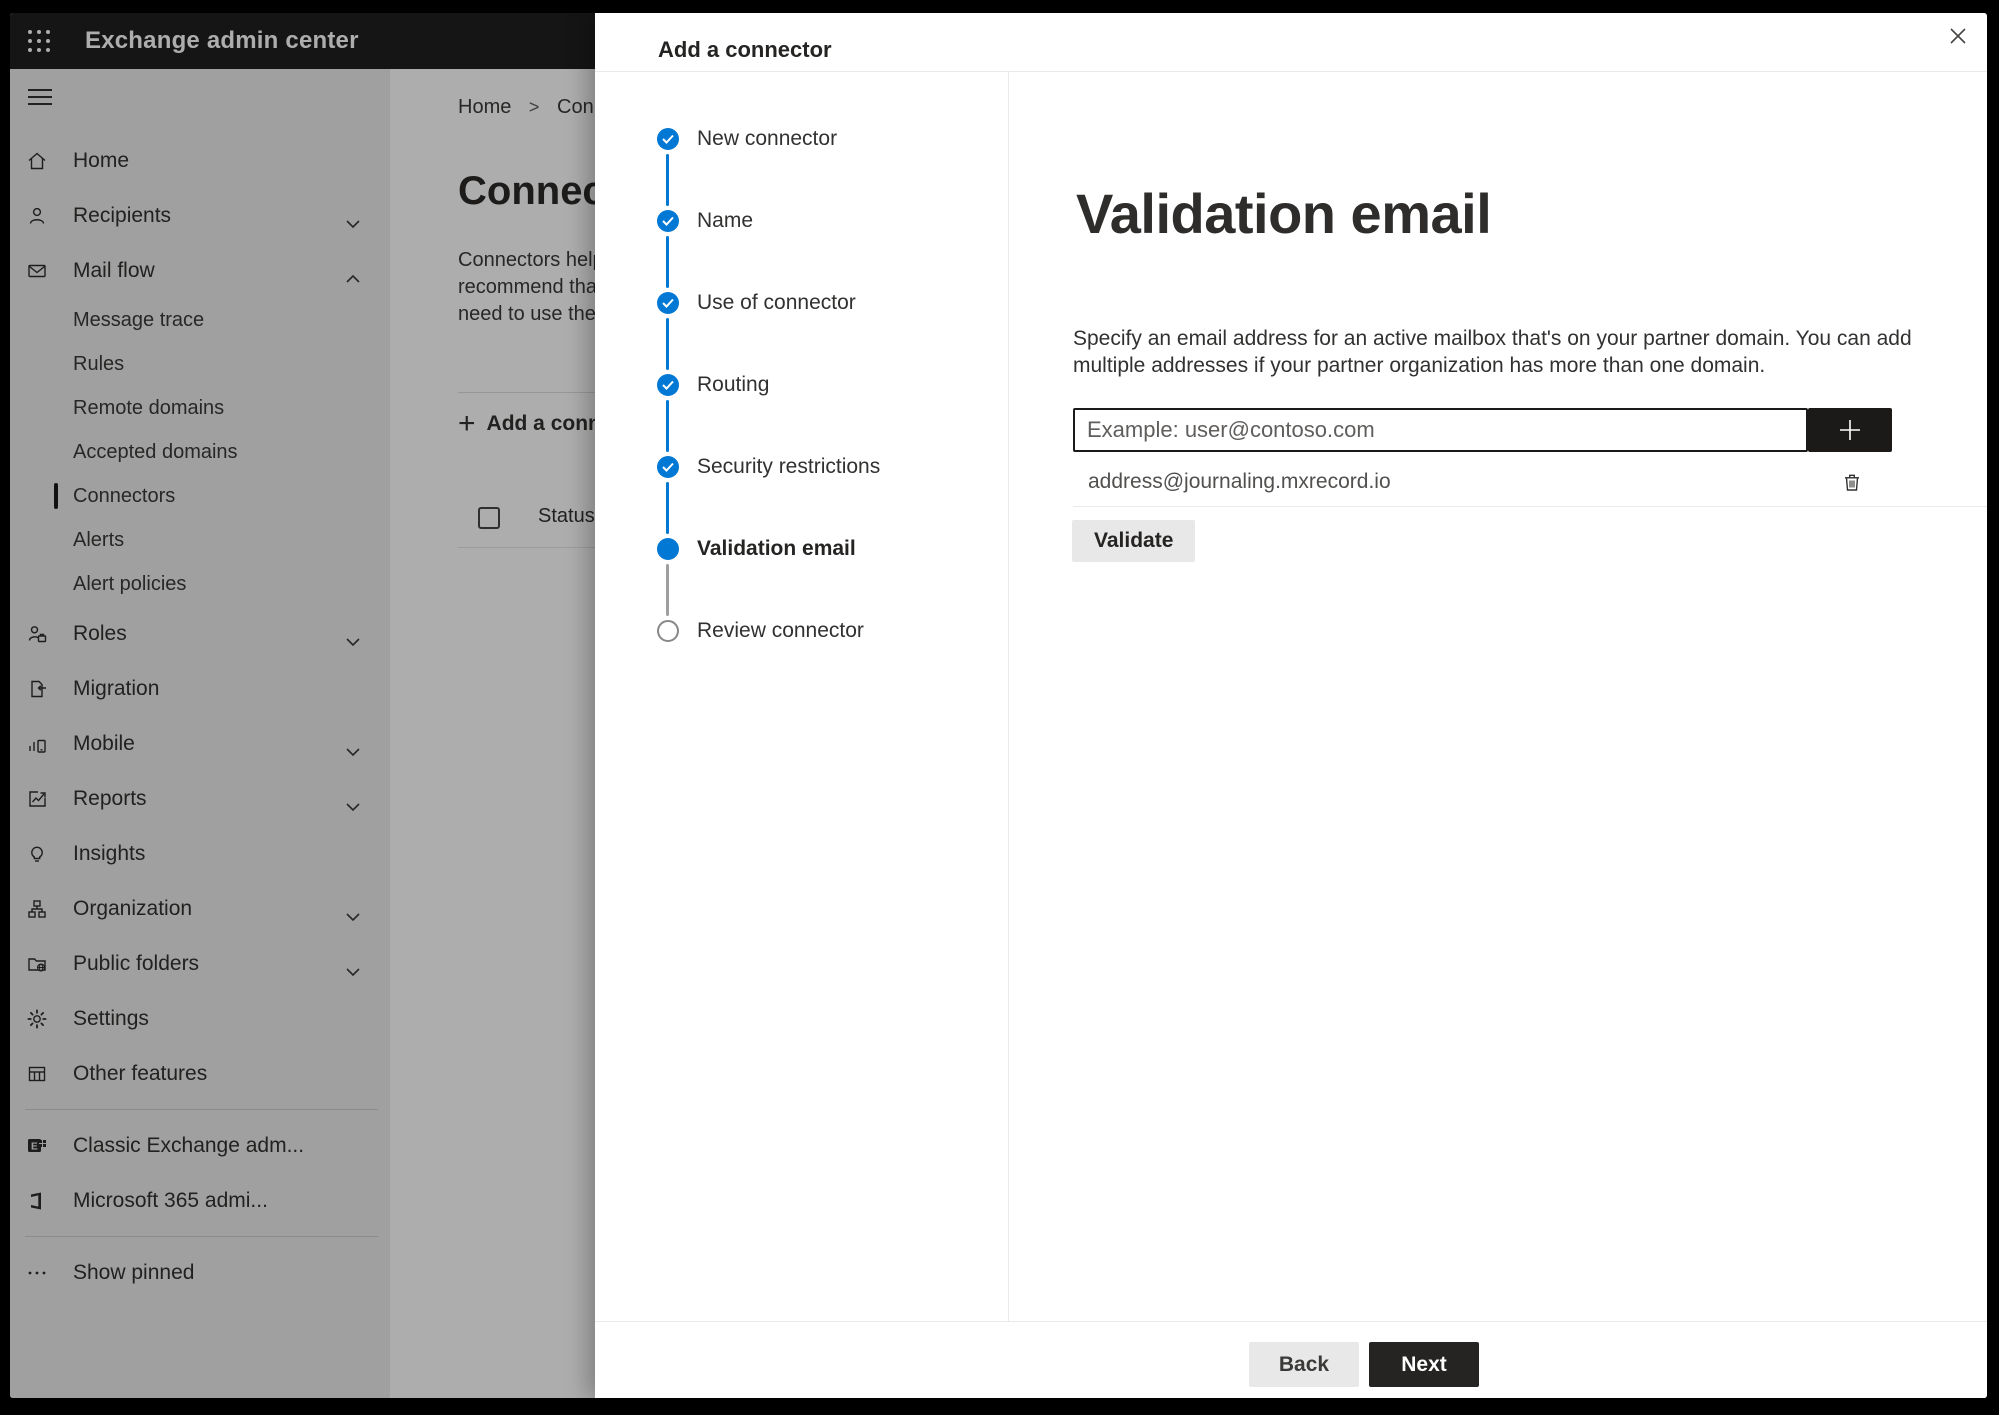 This screenshot has width=1999, height=1415. I want to click on wizard-step-name: Name, so click(795, 221).